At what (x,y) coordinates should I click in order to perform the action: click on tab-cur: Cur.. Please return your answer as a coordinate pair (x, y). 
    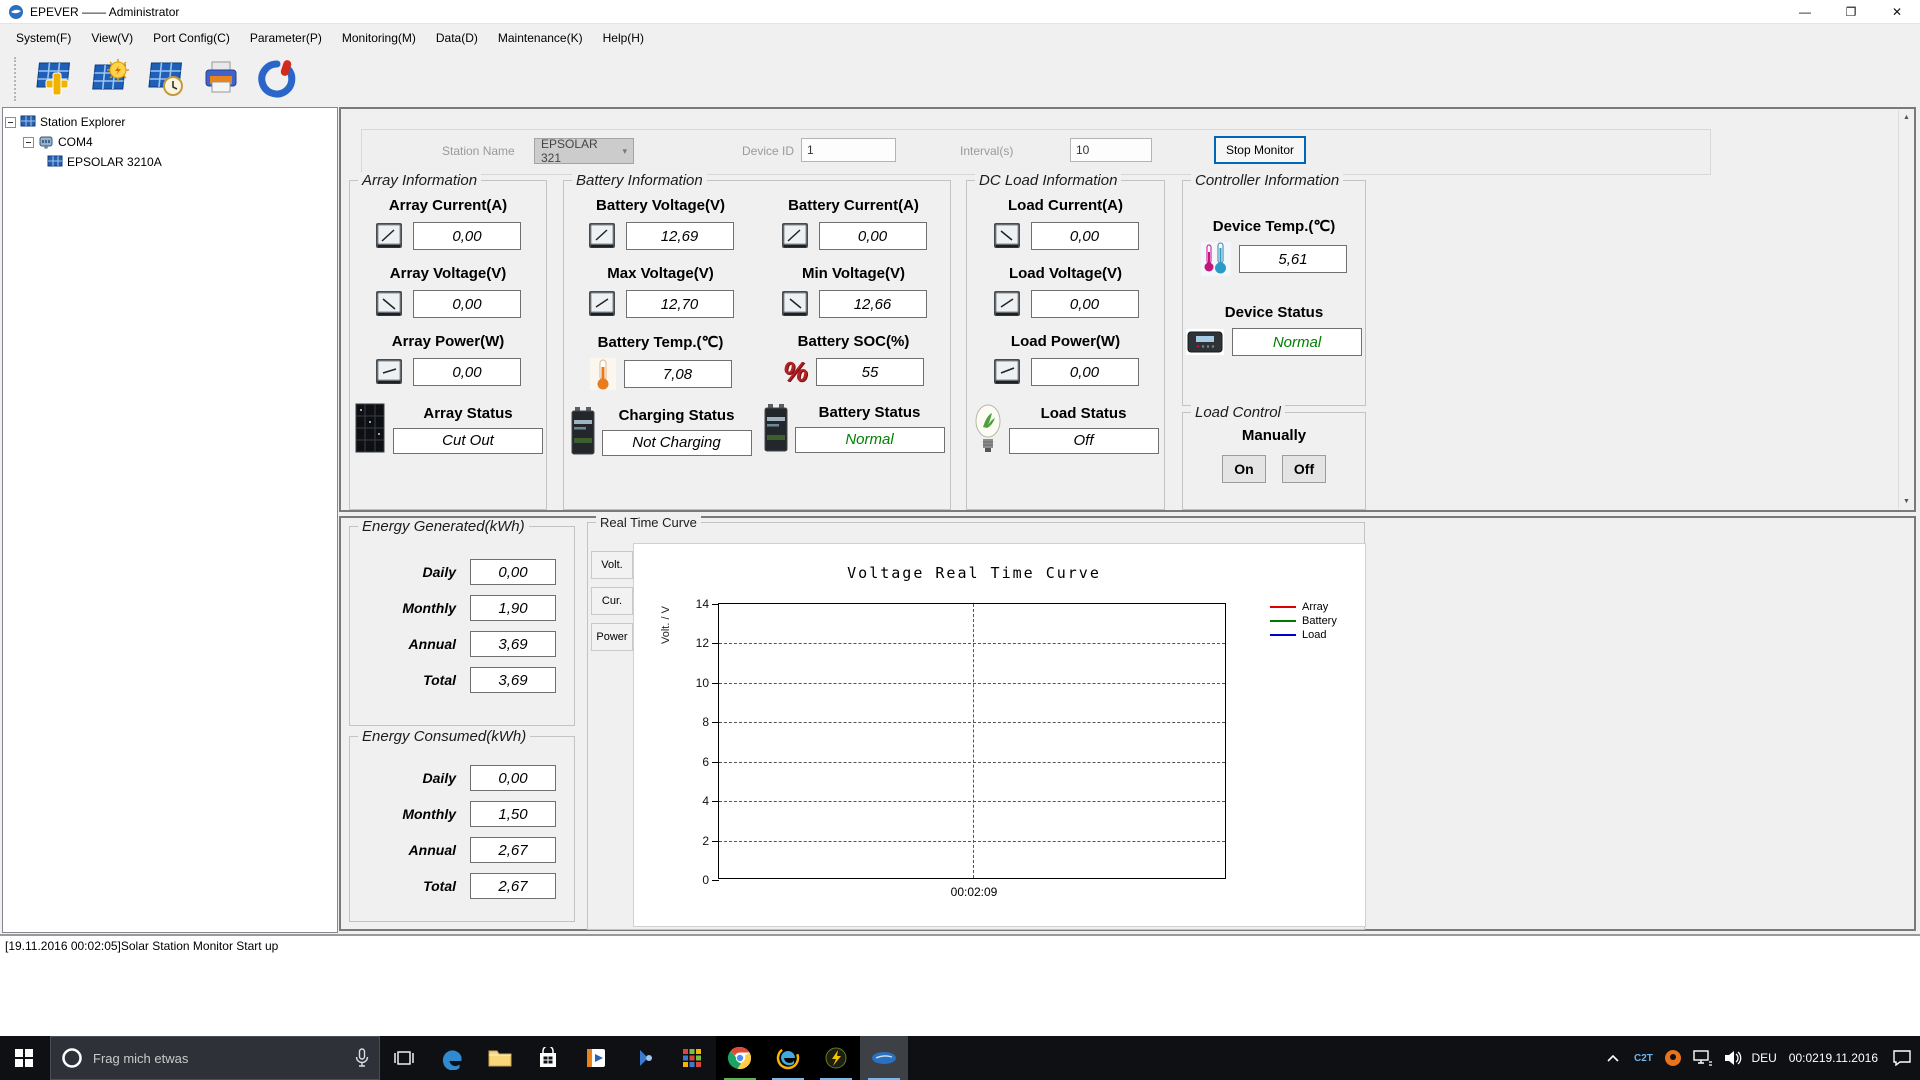
    Looking at the image, I should click on (612, 601).